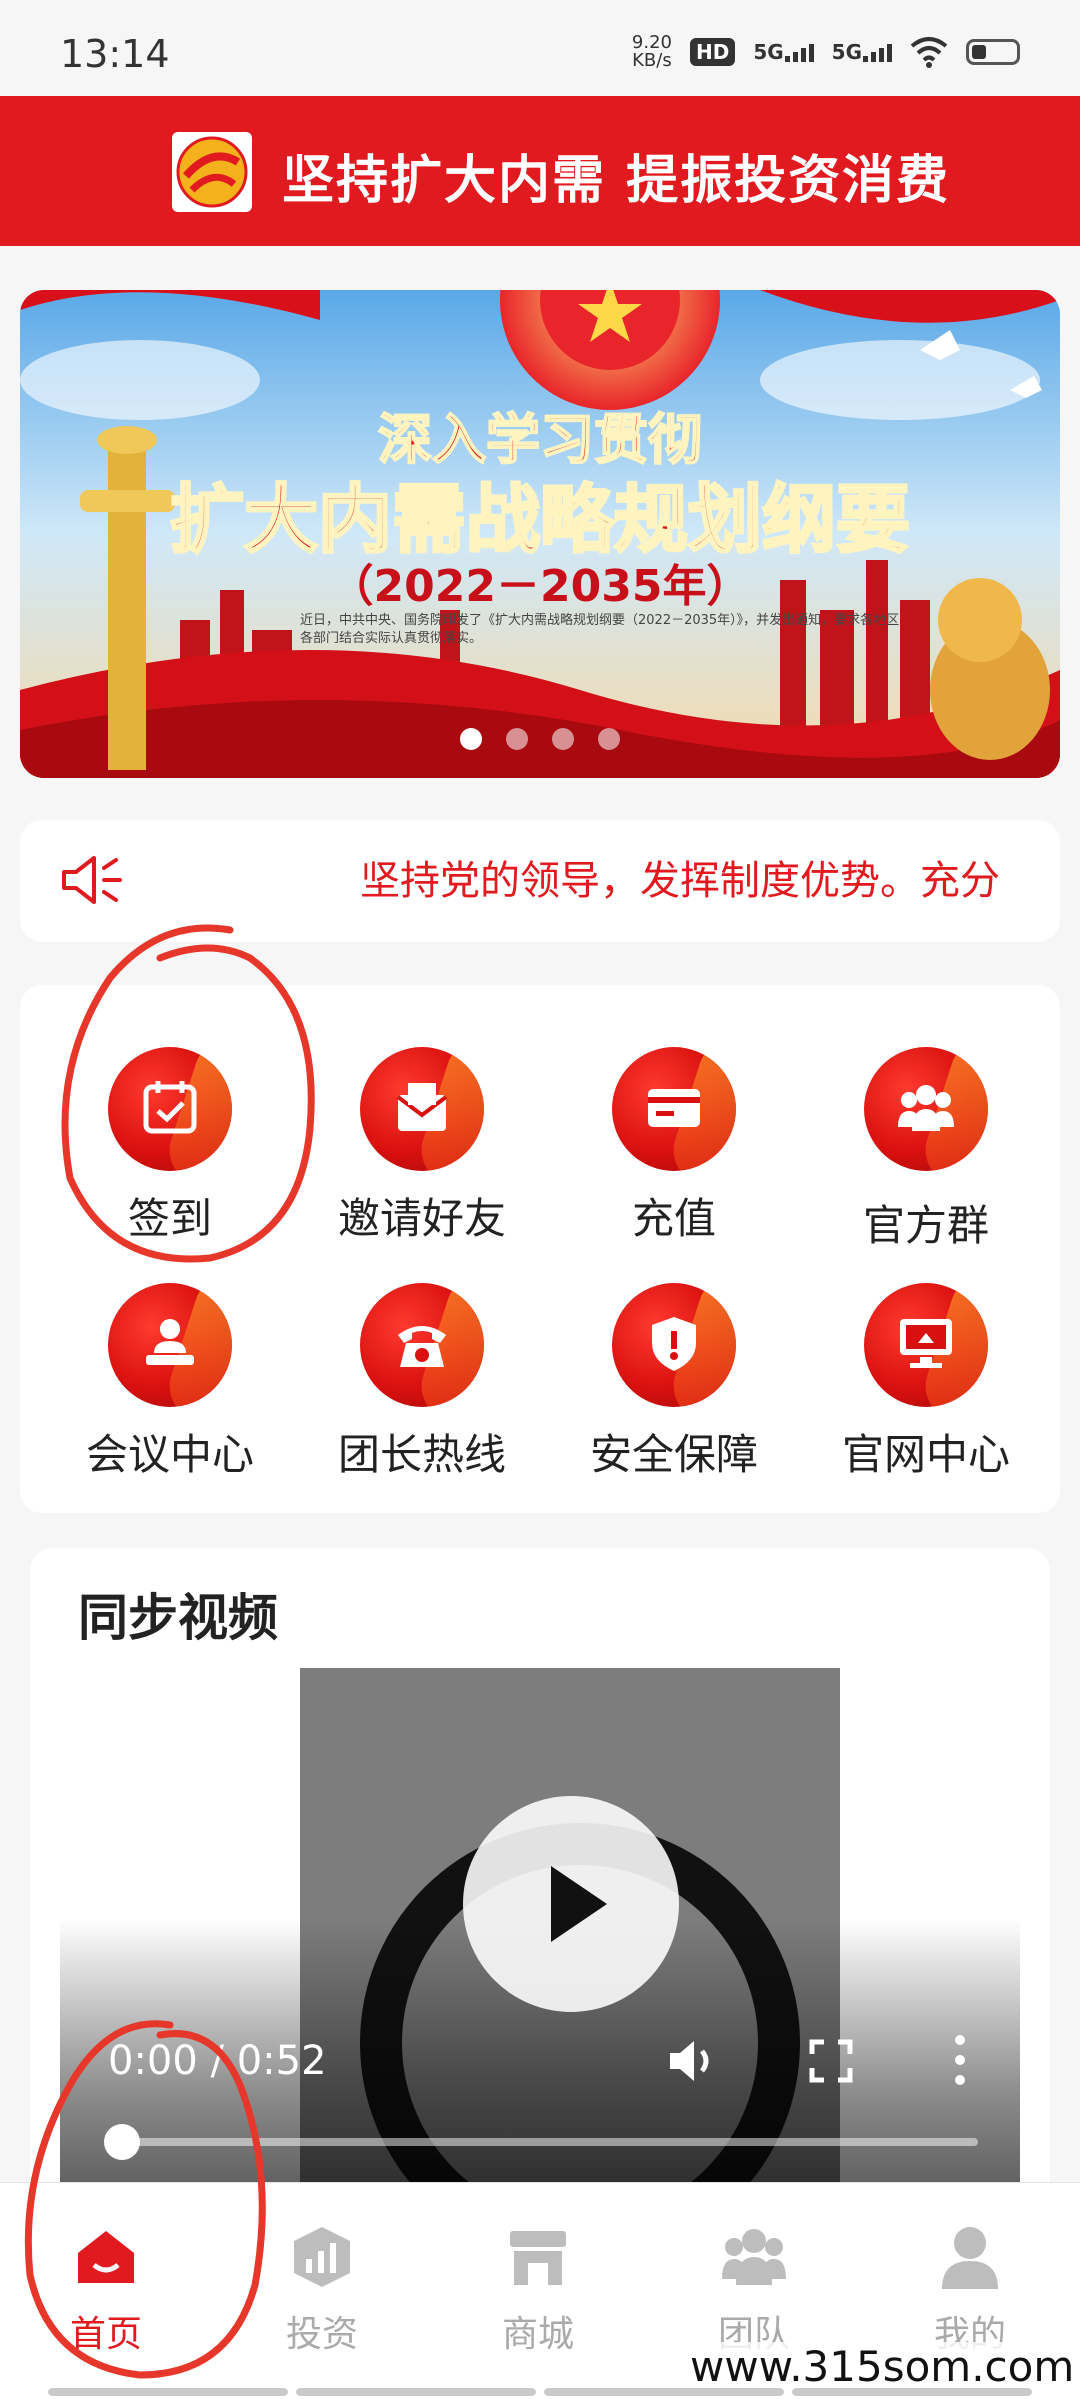  Describe the element at coordinates (826, 52) in the screenshot. I see `status-icons: 9.20 KB/s HD 5G 5G` at that location.